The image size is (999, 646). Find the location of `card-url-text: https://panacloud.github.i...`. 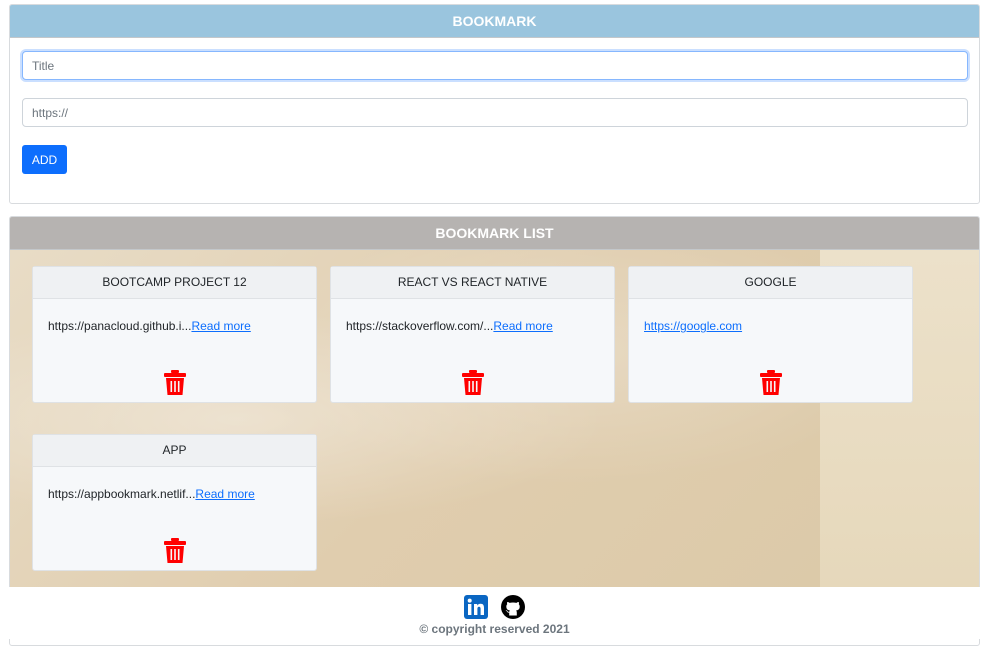

card-url-text: https://panacloud.github.i... is located at coordinates (120, 326).